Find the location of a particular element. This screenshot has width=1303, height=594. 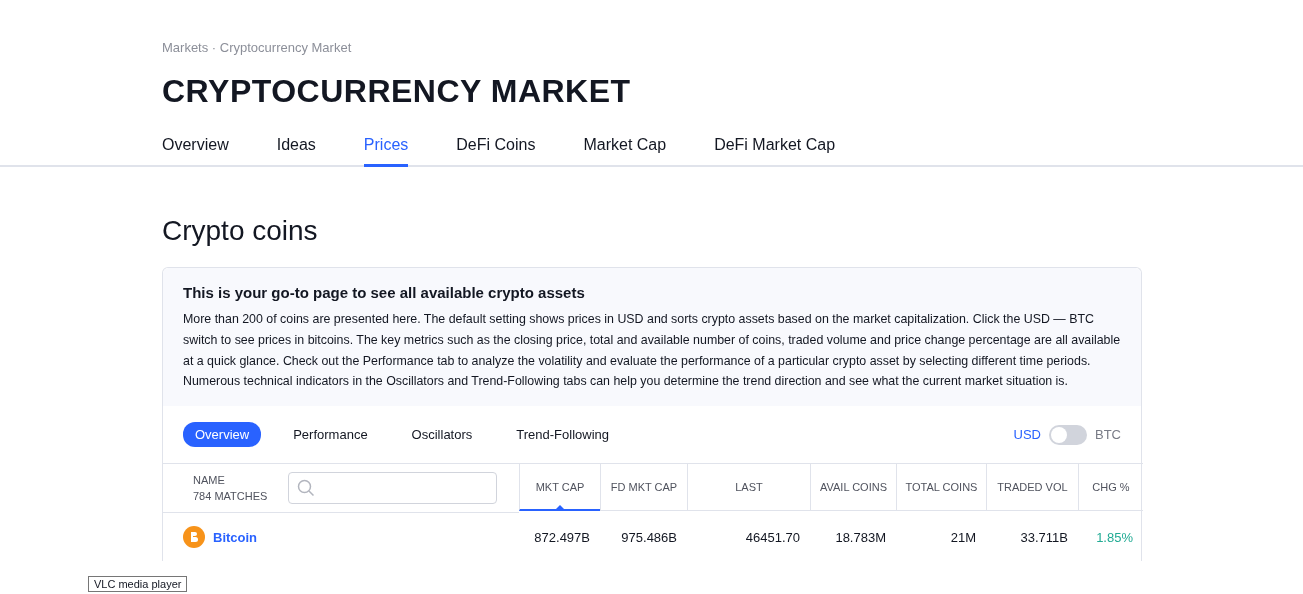

breadcrumb: Markets · Cryptocurrency Market is located at coordinates (257, 47).